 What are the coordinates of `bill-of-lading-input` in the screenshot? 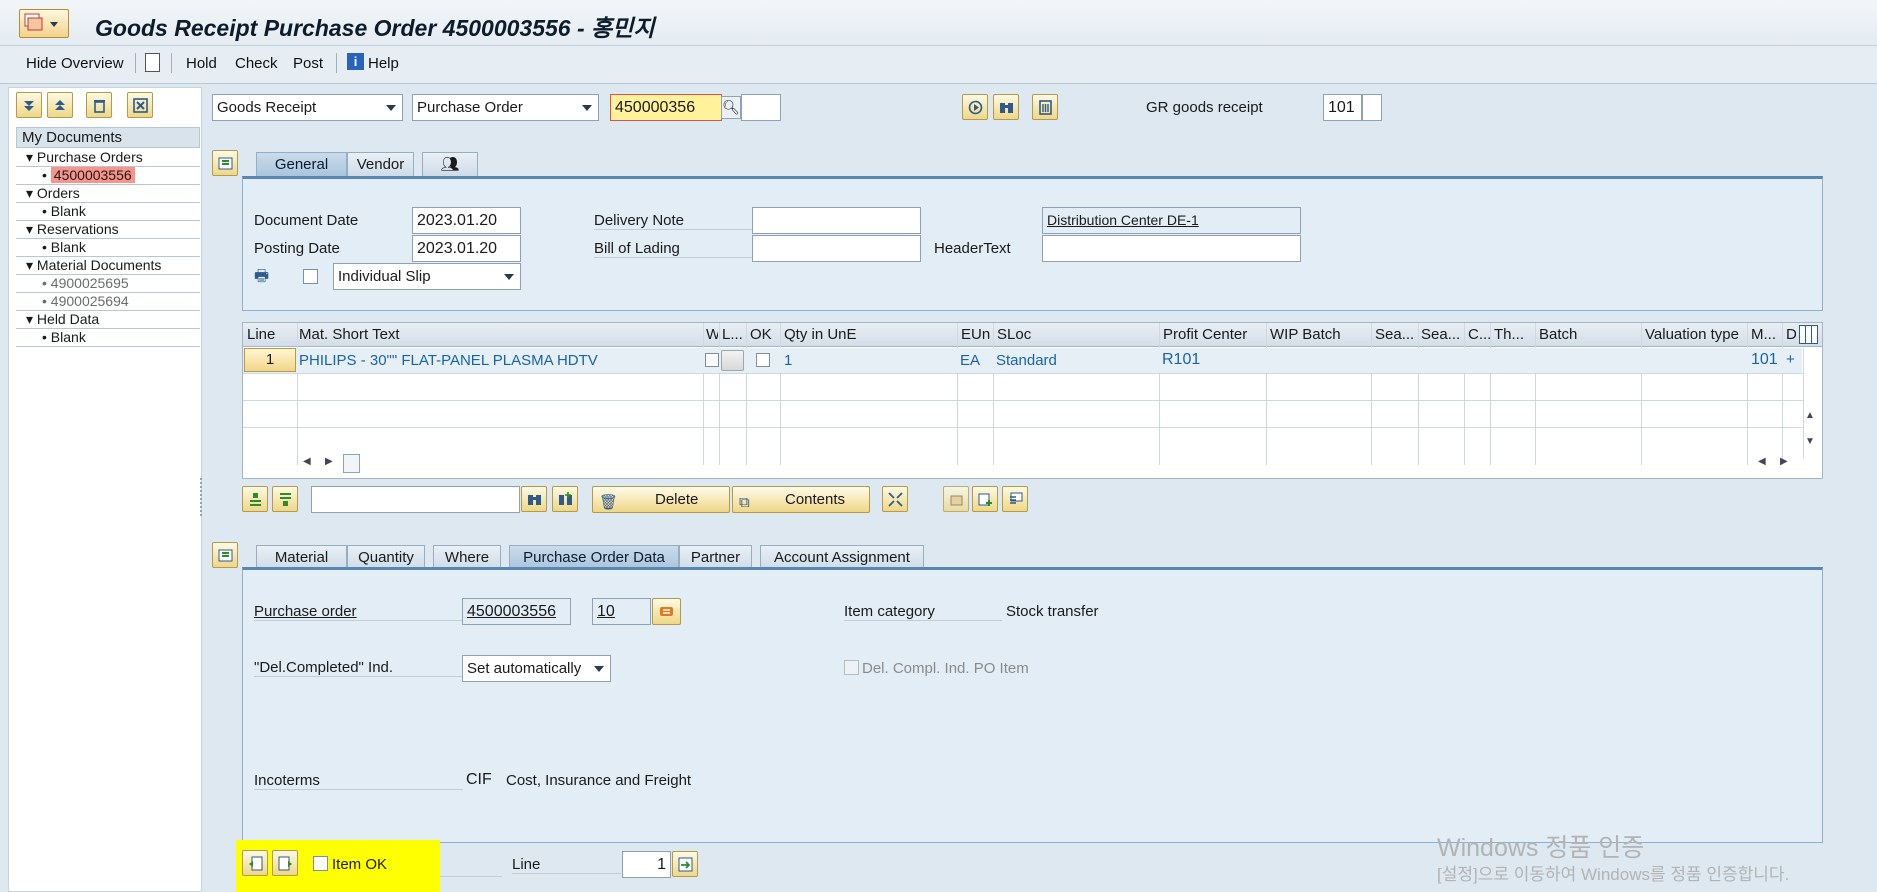 It's located at (836, 248).